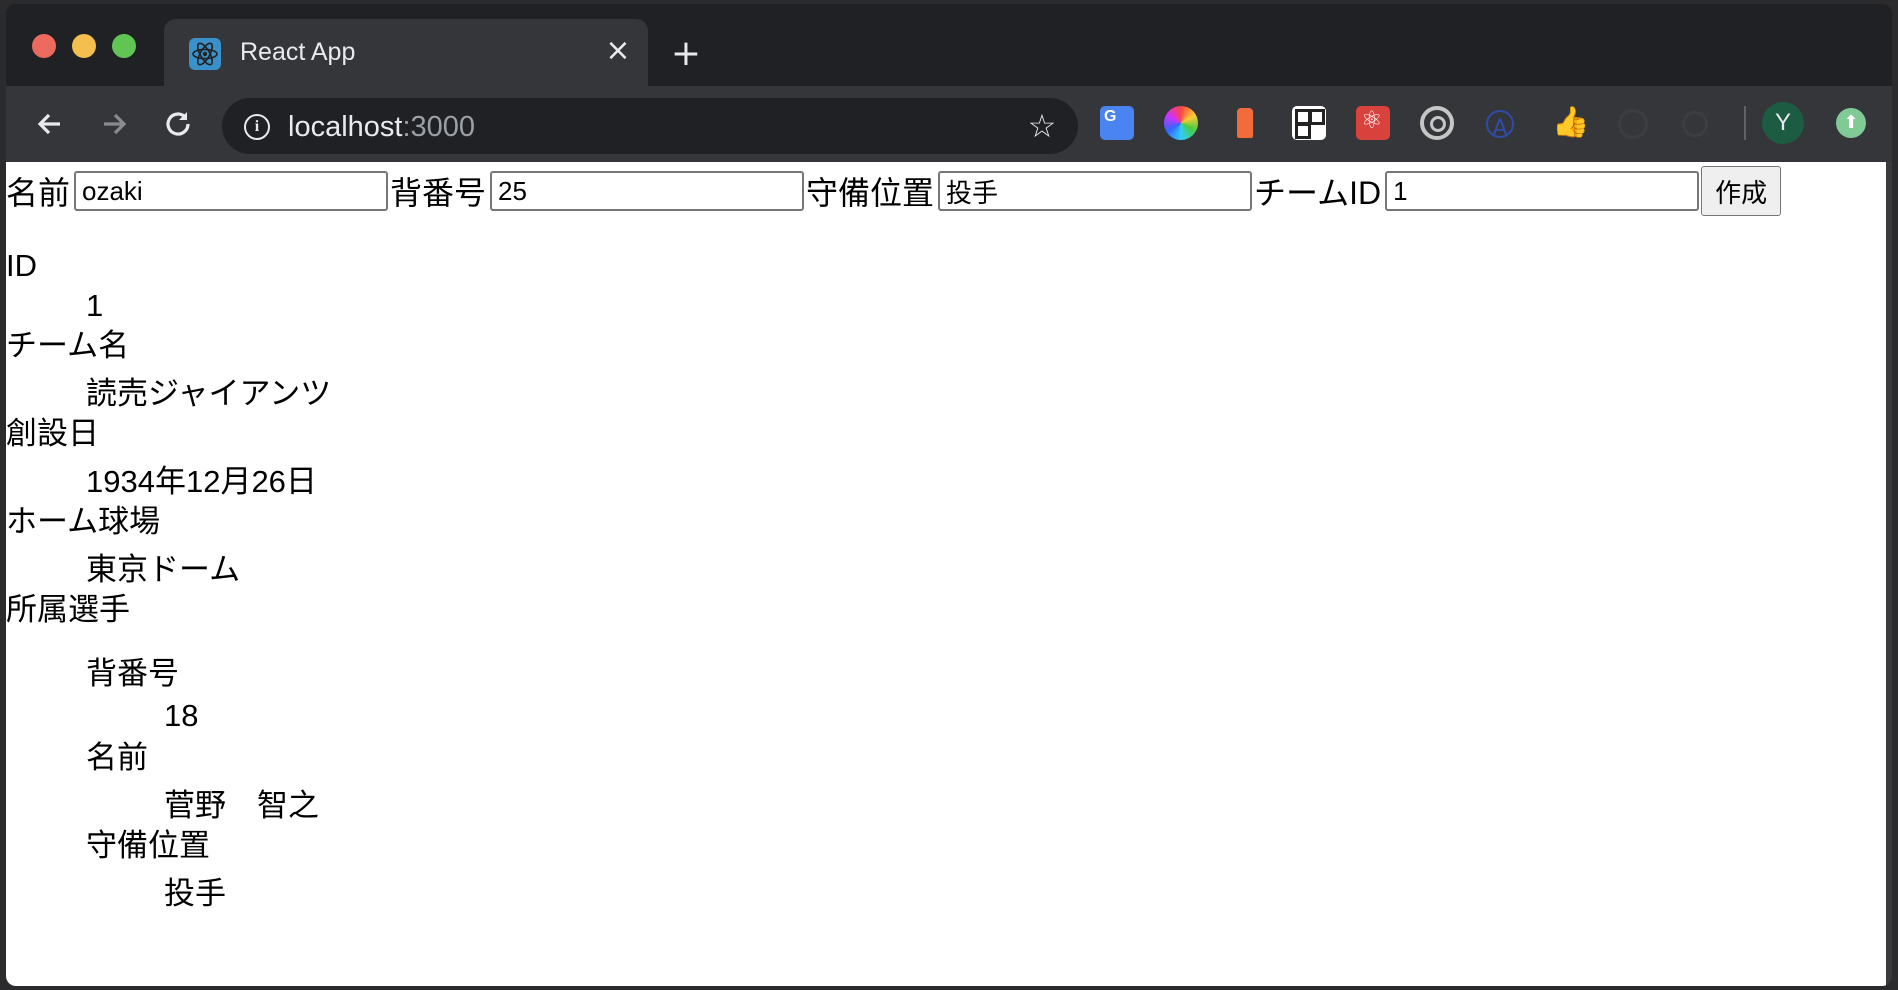 This screenshot has height=990, width=1898. I want to click on lighthouse-extension-icon, so click(1245, 123).